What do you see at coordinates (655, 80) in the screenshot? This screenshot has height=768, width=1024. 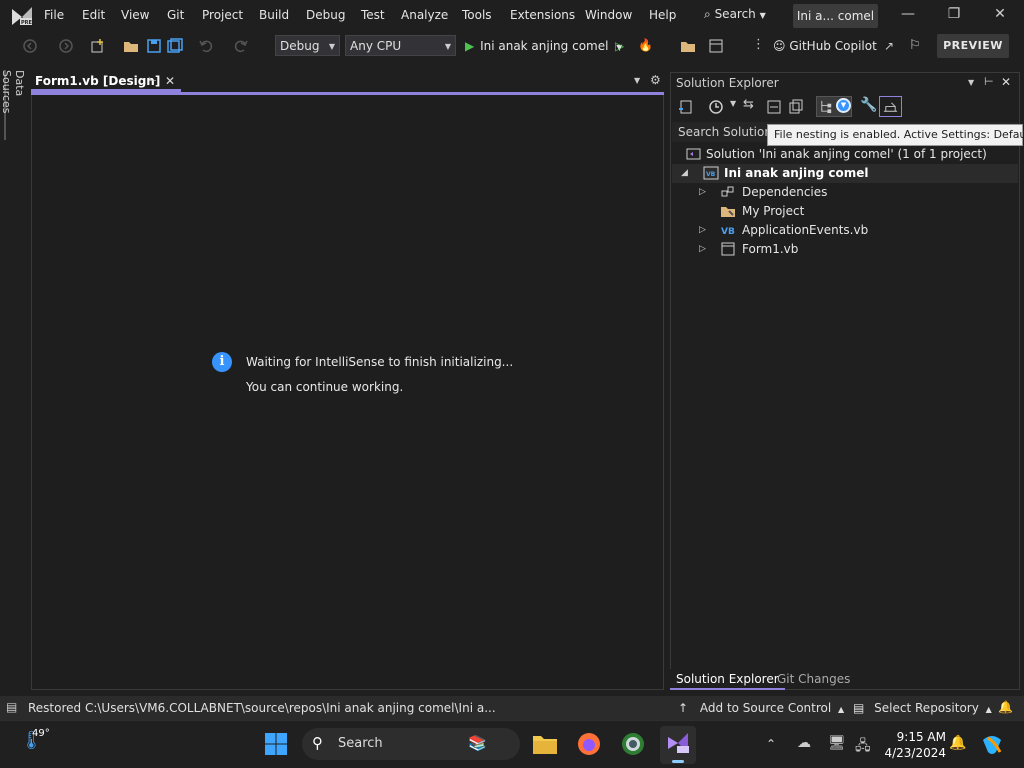 I see `gear-icon: ⚙` at bounding box center [655, 80].